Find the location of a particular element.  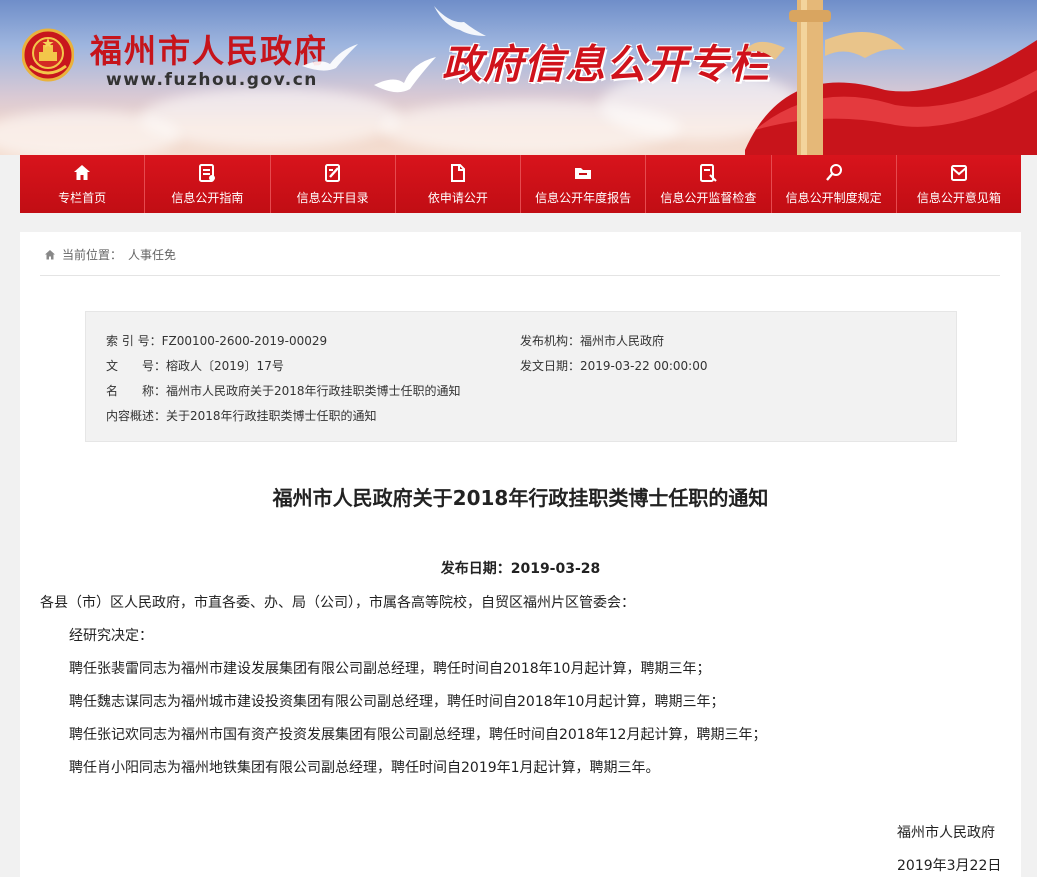

meta-label: 名 称： is located at coordinates (136, 391).